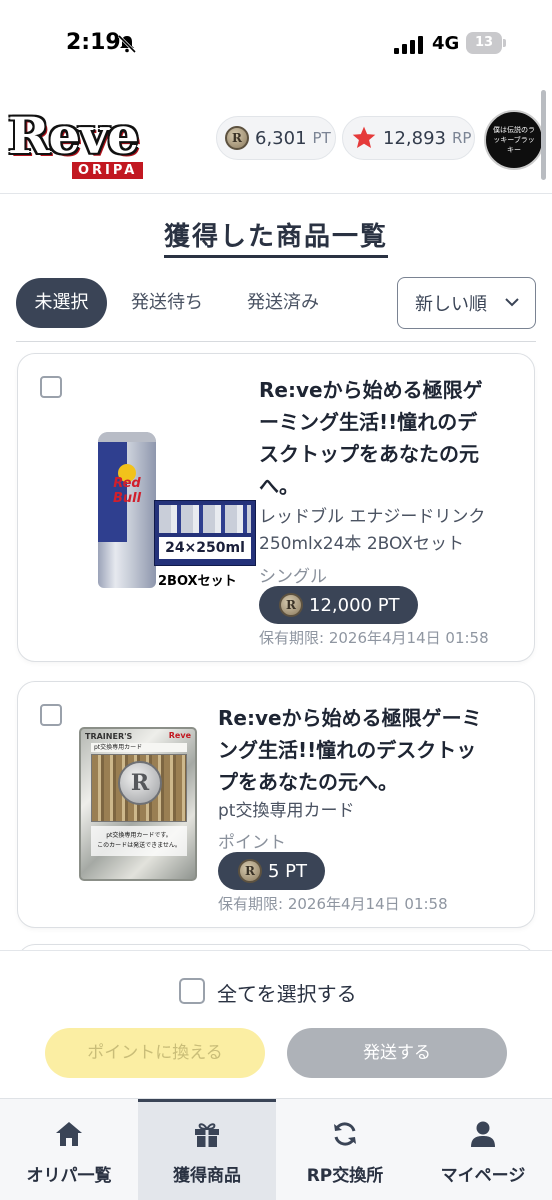 This screenshot has height=1200, width=552. Describe the element at coordinates (139, 747) in the screenshot. I see `card-name: pt交換専用カード` at that location.